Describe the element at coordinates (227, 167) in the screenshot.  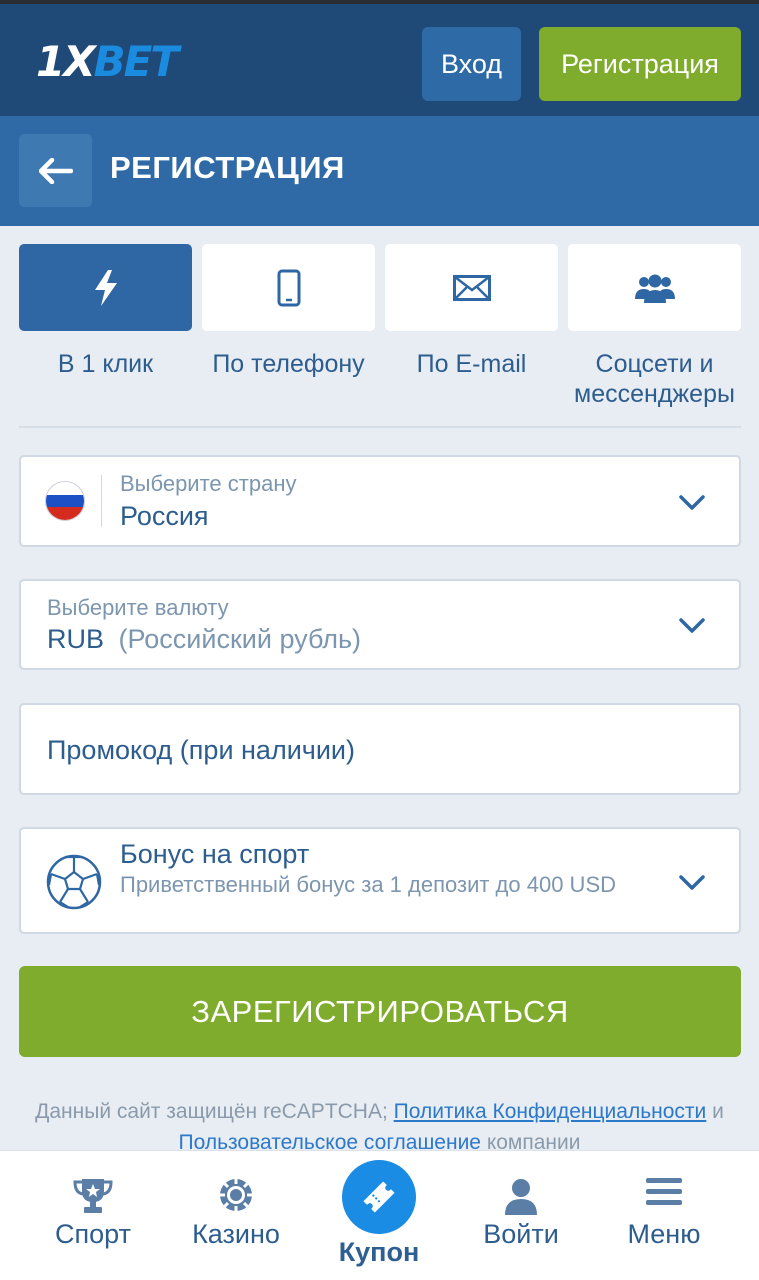
I see `page-title: РЕГИСТРАЦИЯ` at that location.